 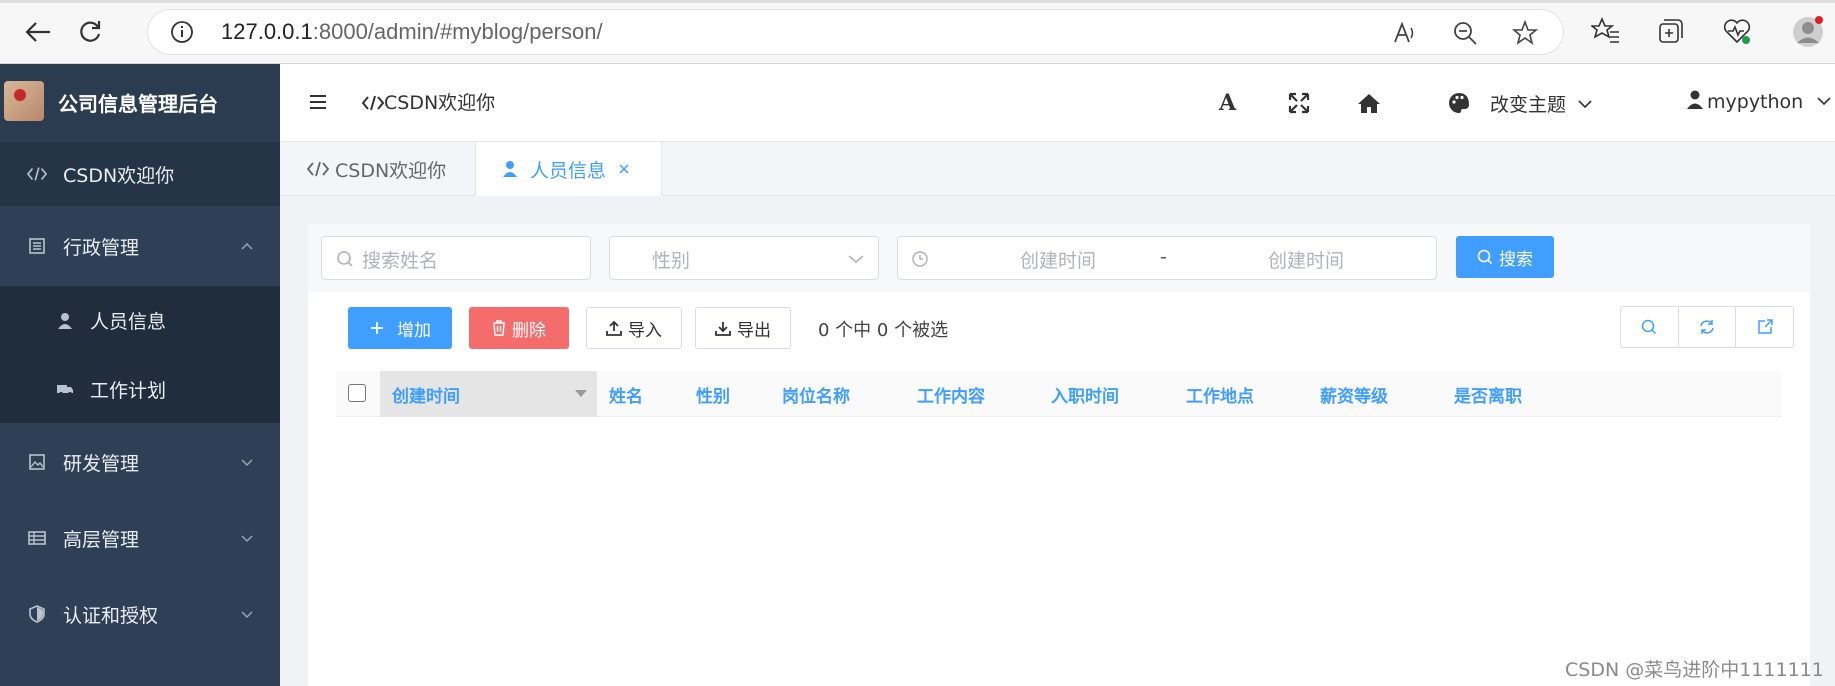 I want to click on plus-icon, so click(x=377, y=328).